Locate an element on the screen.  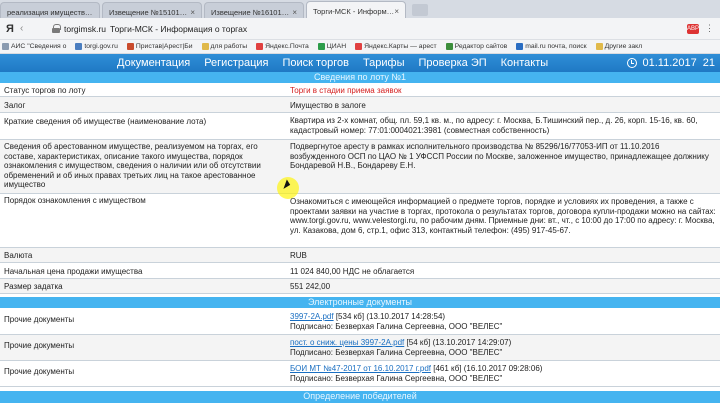
browser-tab: Извещение №161017/2926× is located at coordinates (254, 10).